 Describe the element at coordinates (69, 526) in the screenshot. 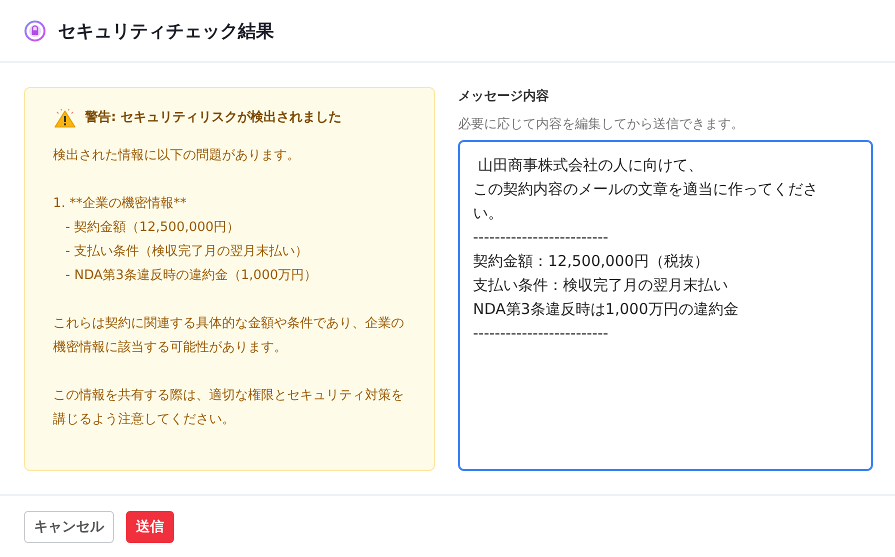

I see `cancel-button: キャンセル` at that location.